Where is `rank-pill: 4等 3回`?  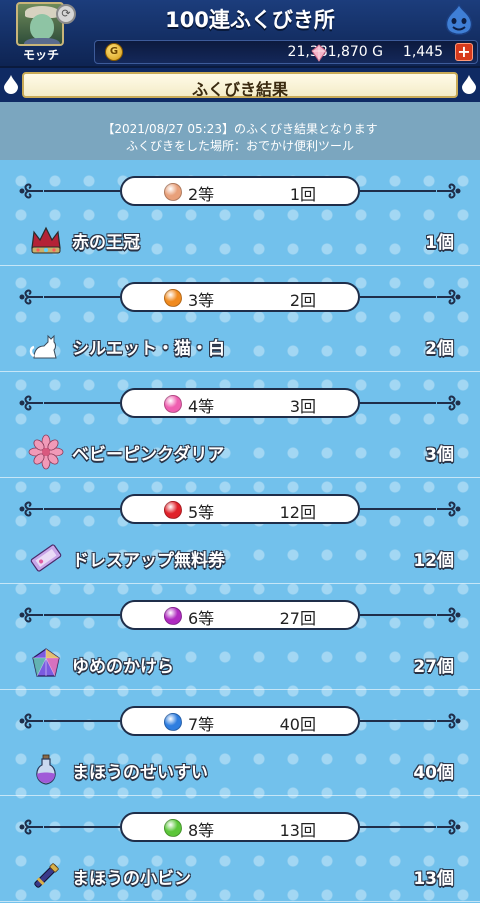 rank-pill: 4等 3回 is located at coordinates (240, 403).